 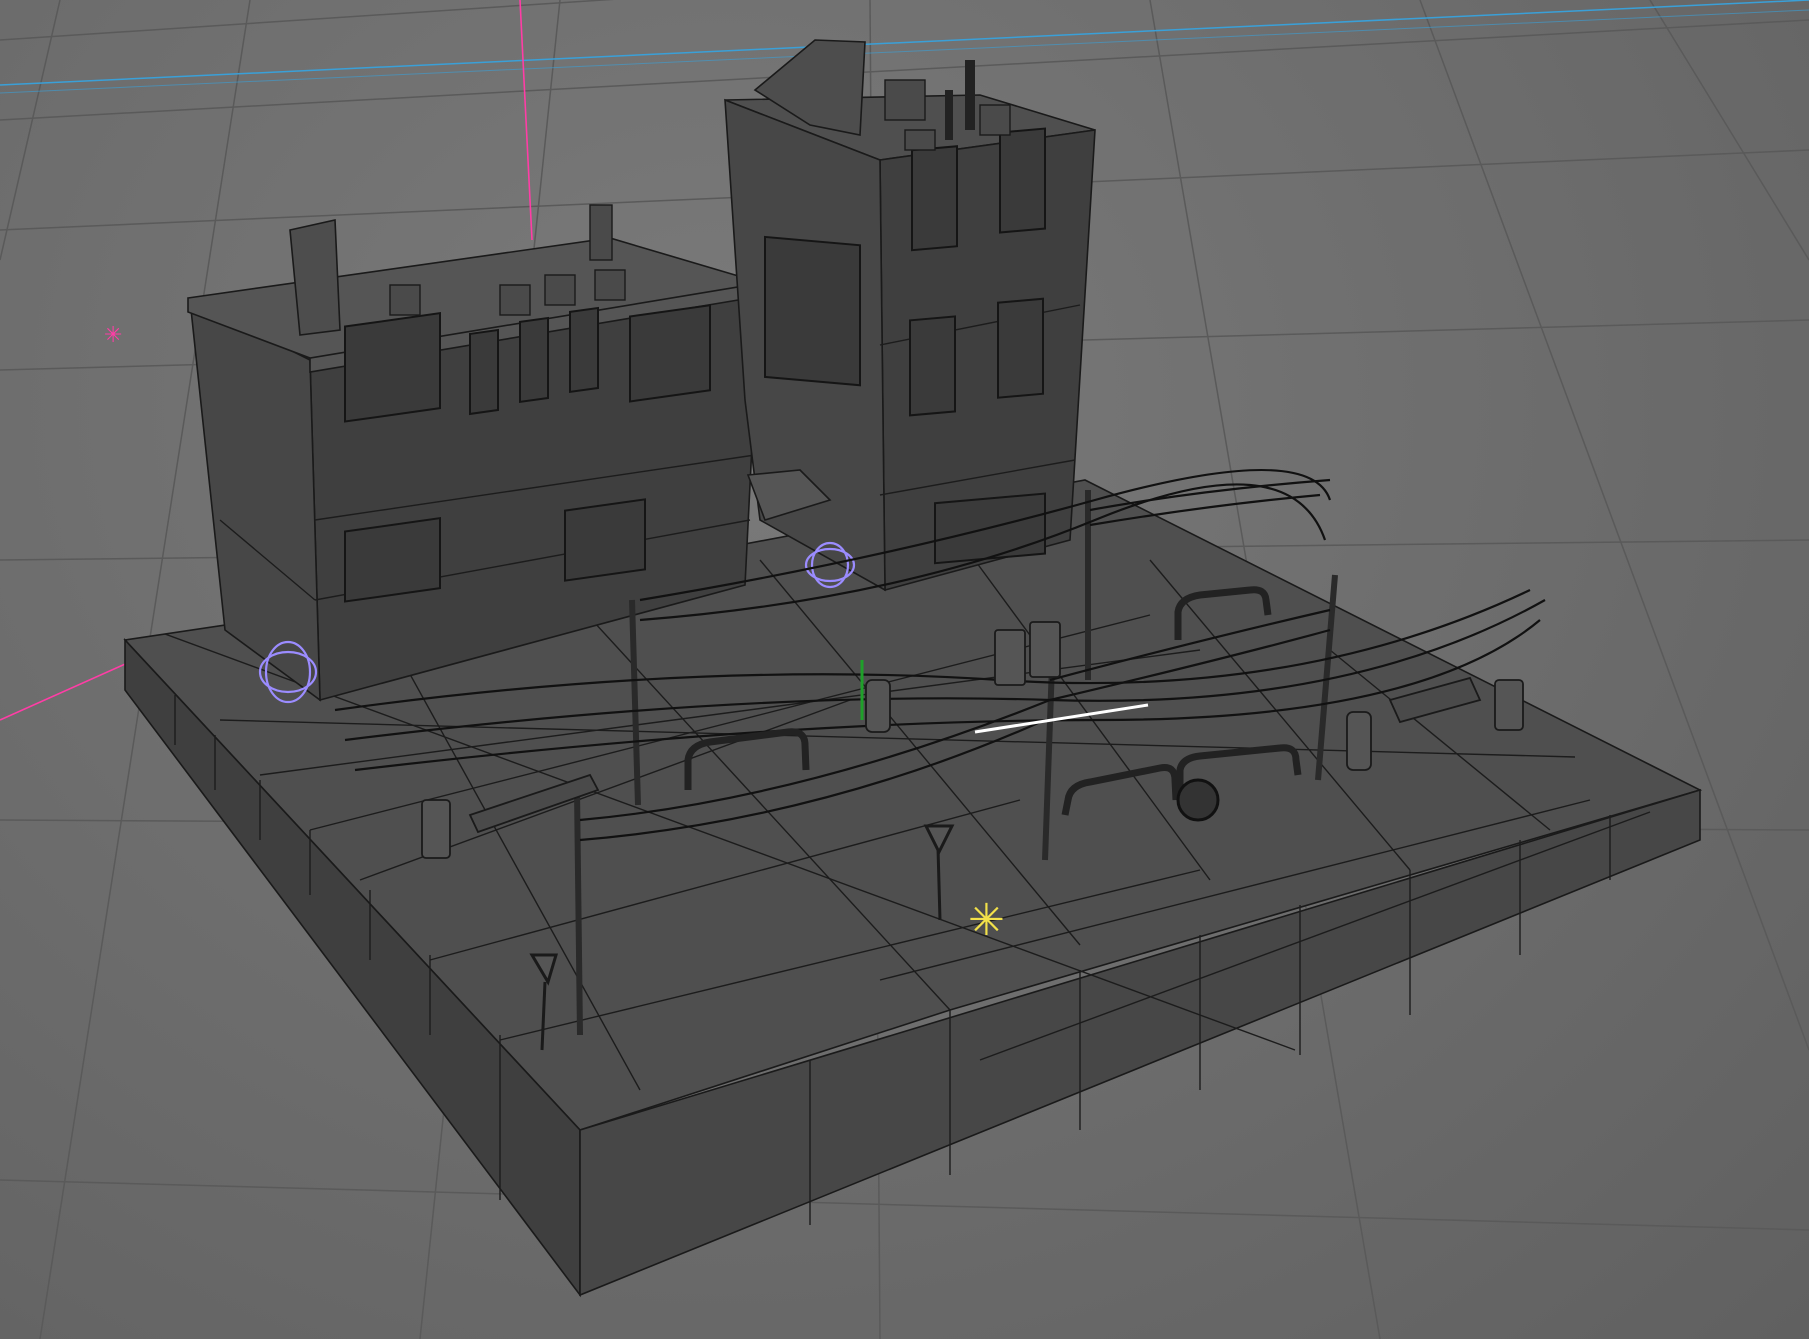 What do you see at coordinates (910, 315) in the screenshot?
I see `building-right` at bounding box center [910, 315].